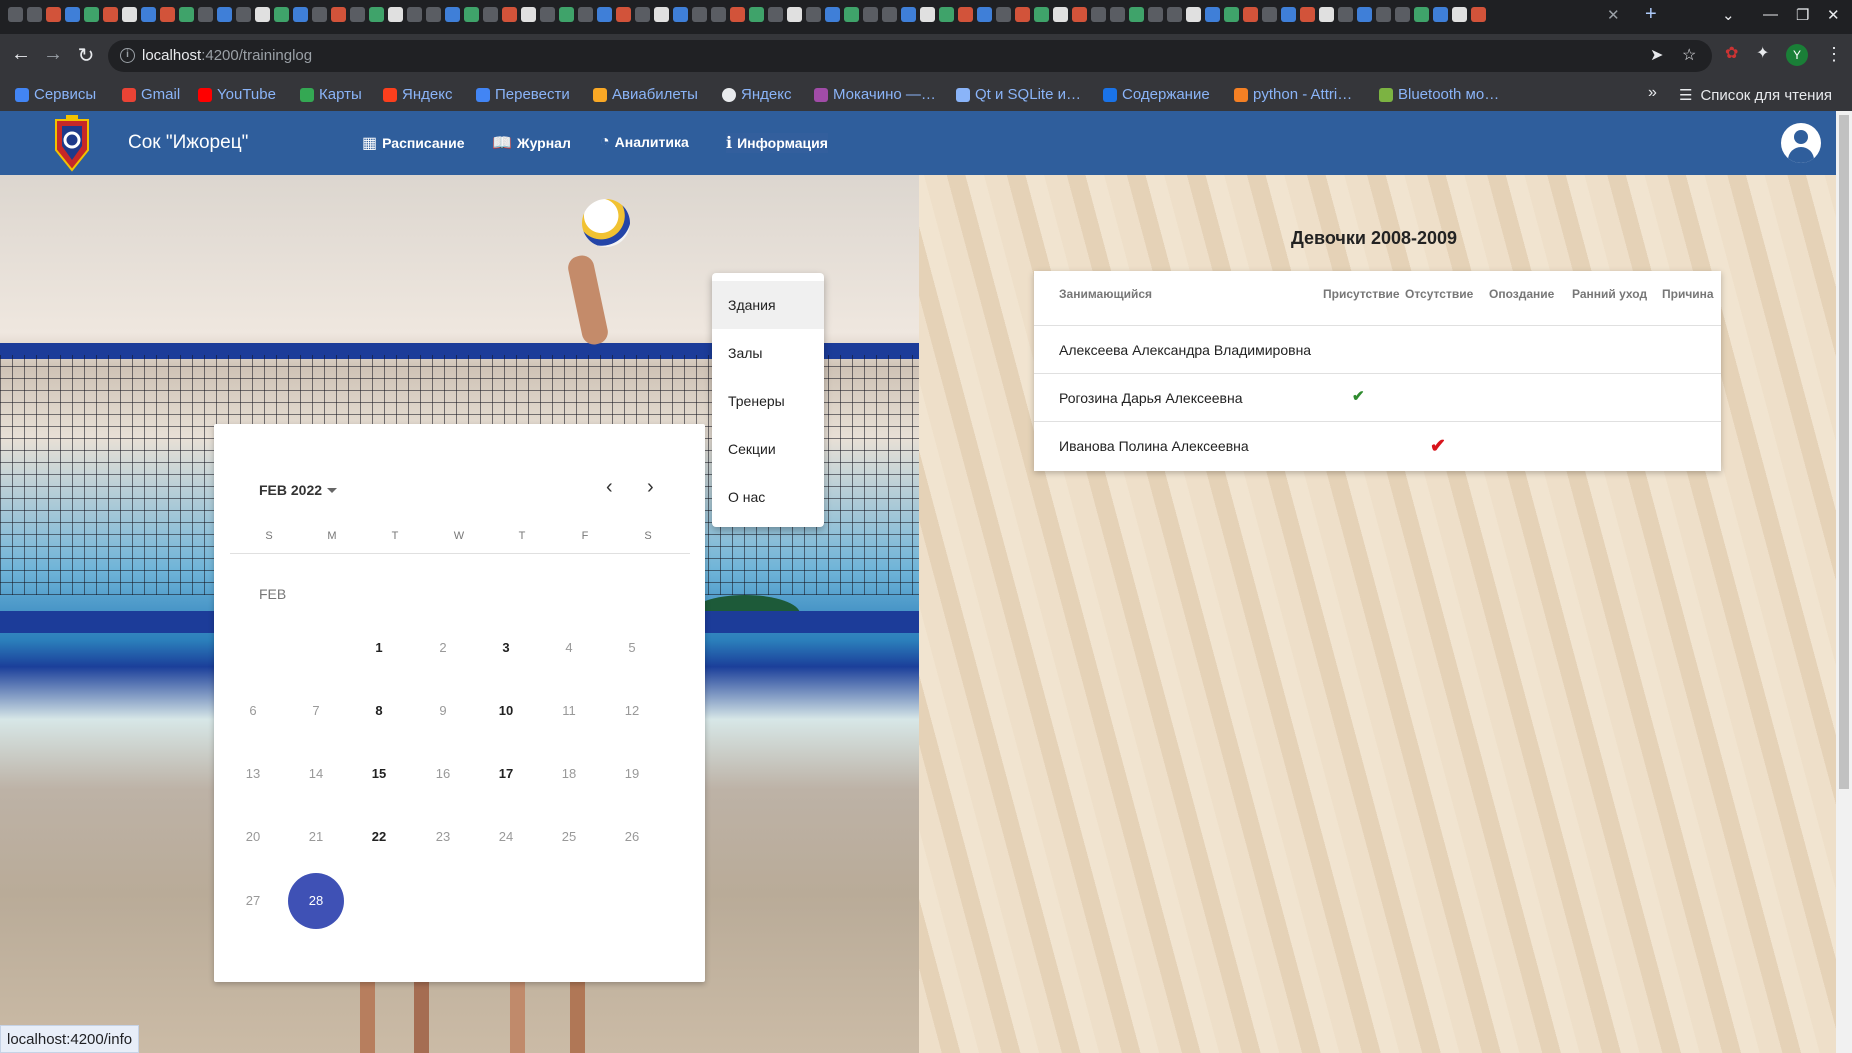  What do you see at coordinates (1797, 55) in the screenshot?
I see `profile-avatar: Y` at bounding box center [1797, 55].